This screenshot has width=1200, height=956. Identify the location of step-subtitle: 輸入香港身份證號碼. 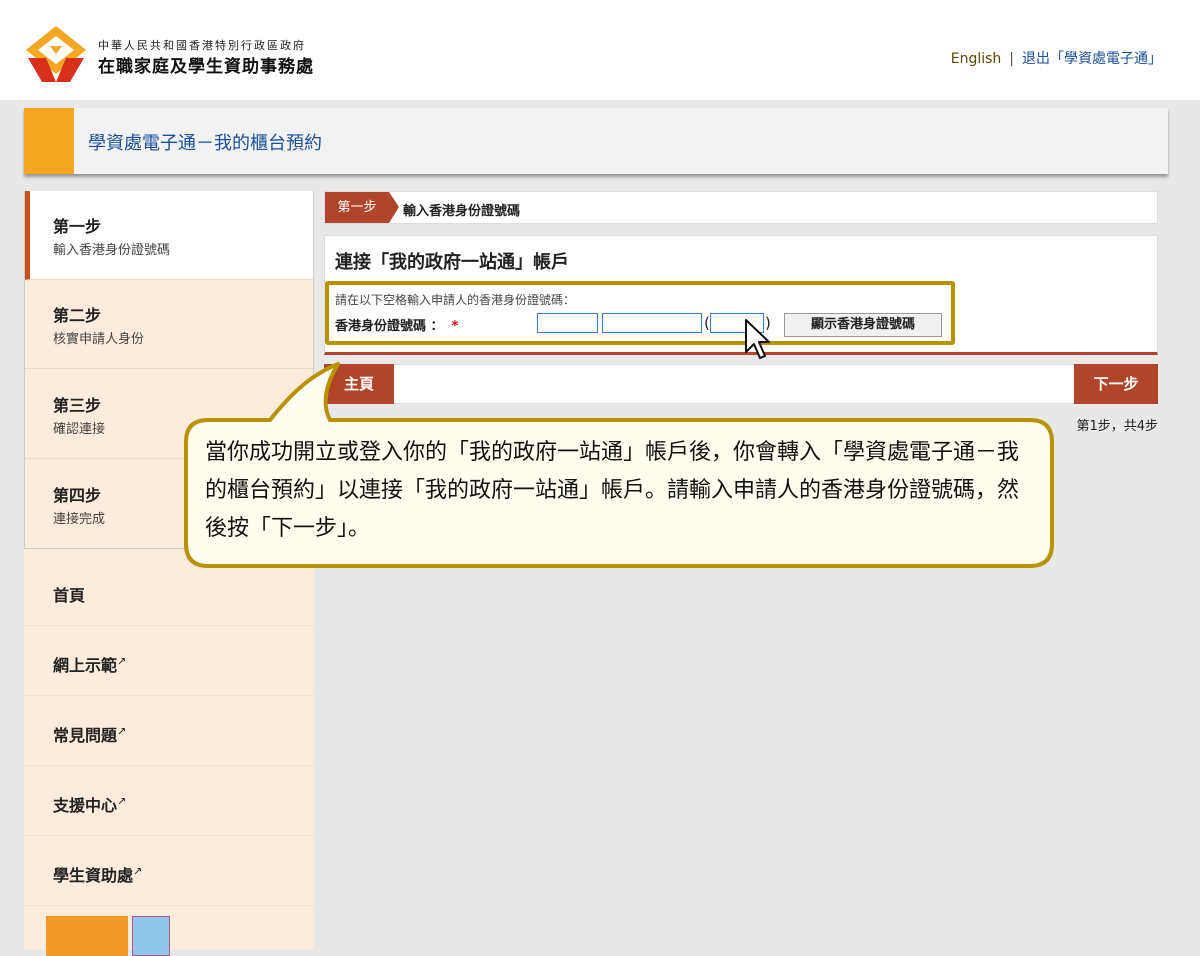
(112, 250).